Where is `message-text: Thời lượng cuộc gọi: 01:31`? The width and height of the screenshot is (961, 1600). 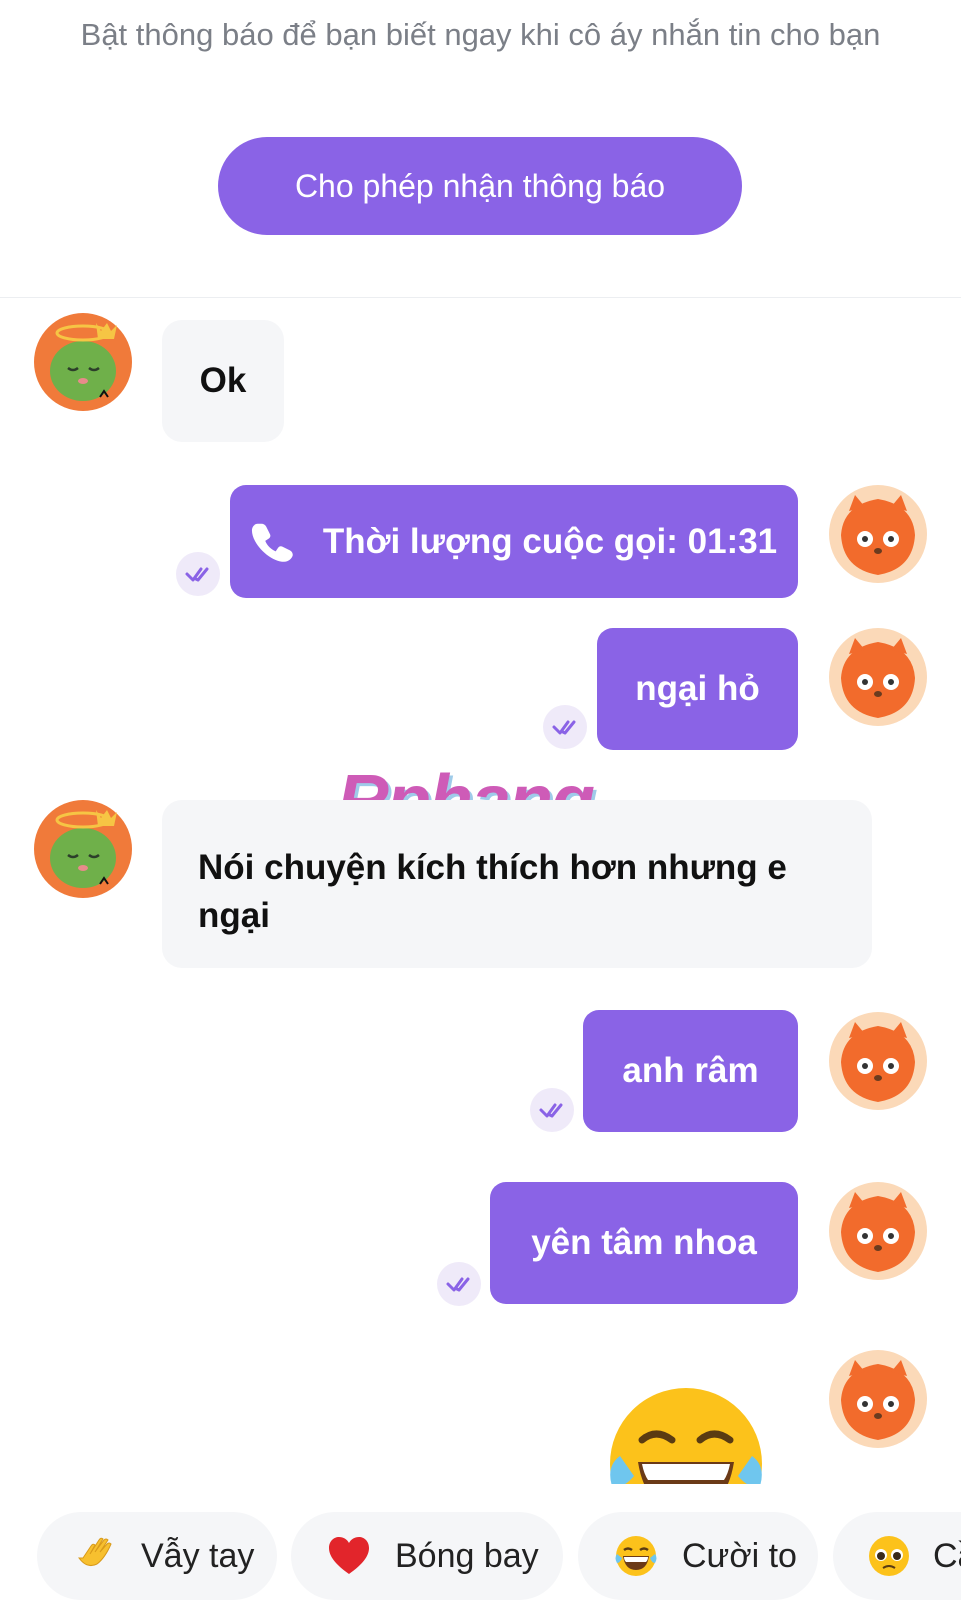
message-text: Thời lượng cuộc gọi: 01:31 is located at coordinates (550, 541).